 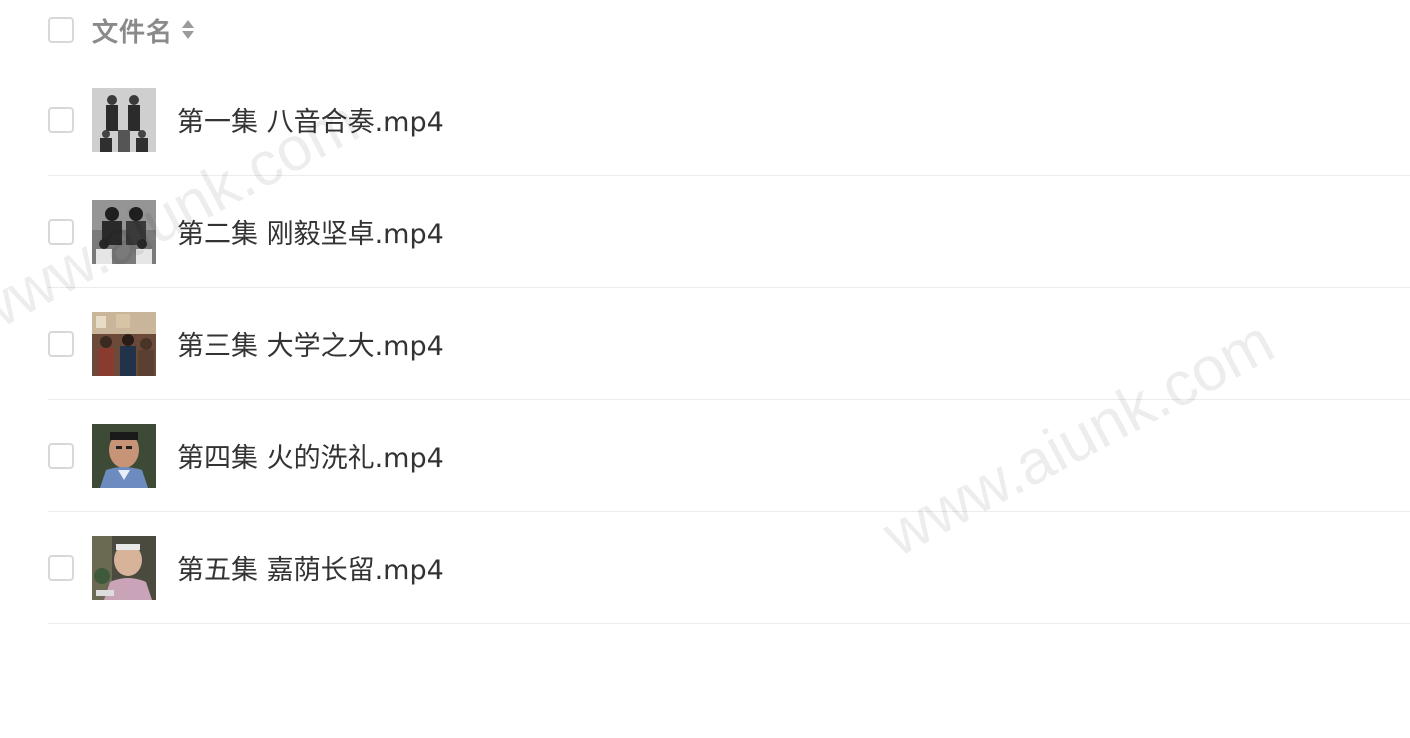 I want to click on select-all-checkbox, so click(x=61, y=30).